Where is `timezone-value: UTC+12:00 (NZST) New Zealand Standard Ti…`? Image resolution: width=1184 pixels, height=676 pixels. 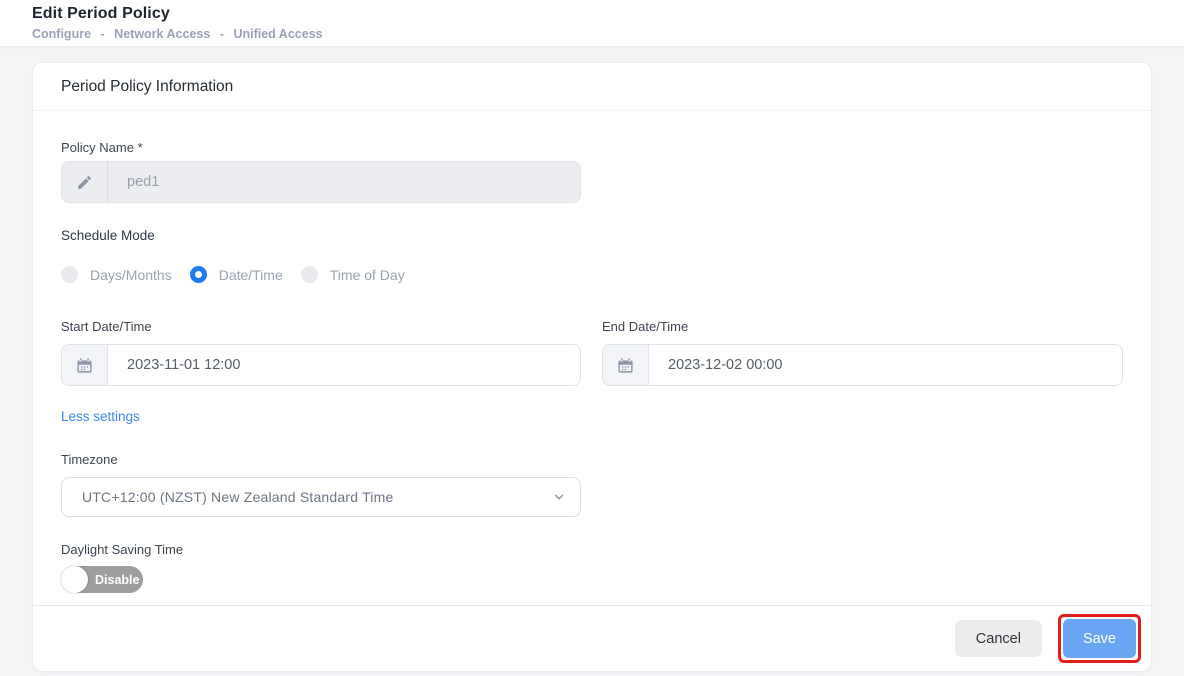
timezone-value: UTC+12:00 (NZST) New Zealand Standard Ti… is located at coordinates (238, 497).